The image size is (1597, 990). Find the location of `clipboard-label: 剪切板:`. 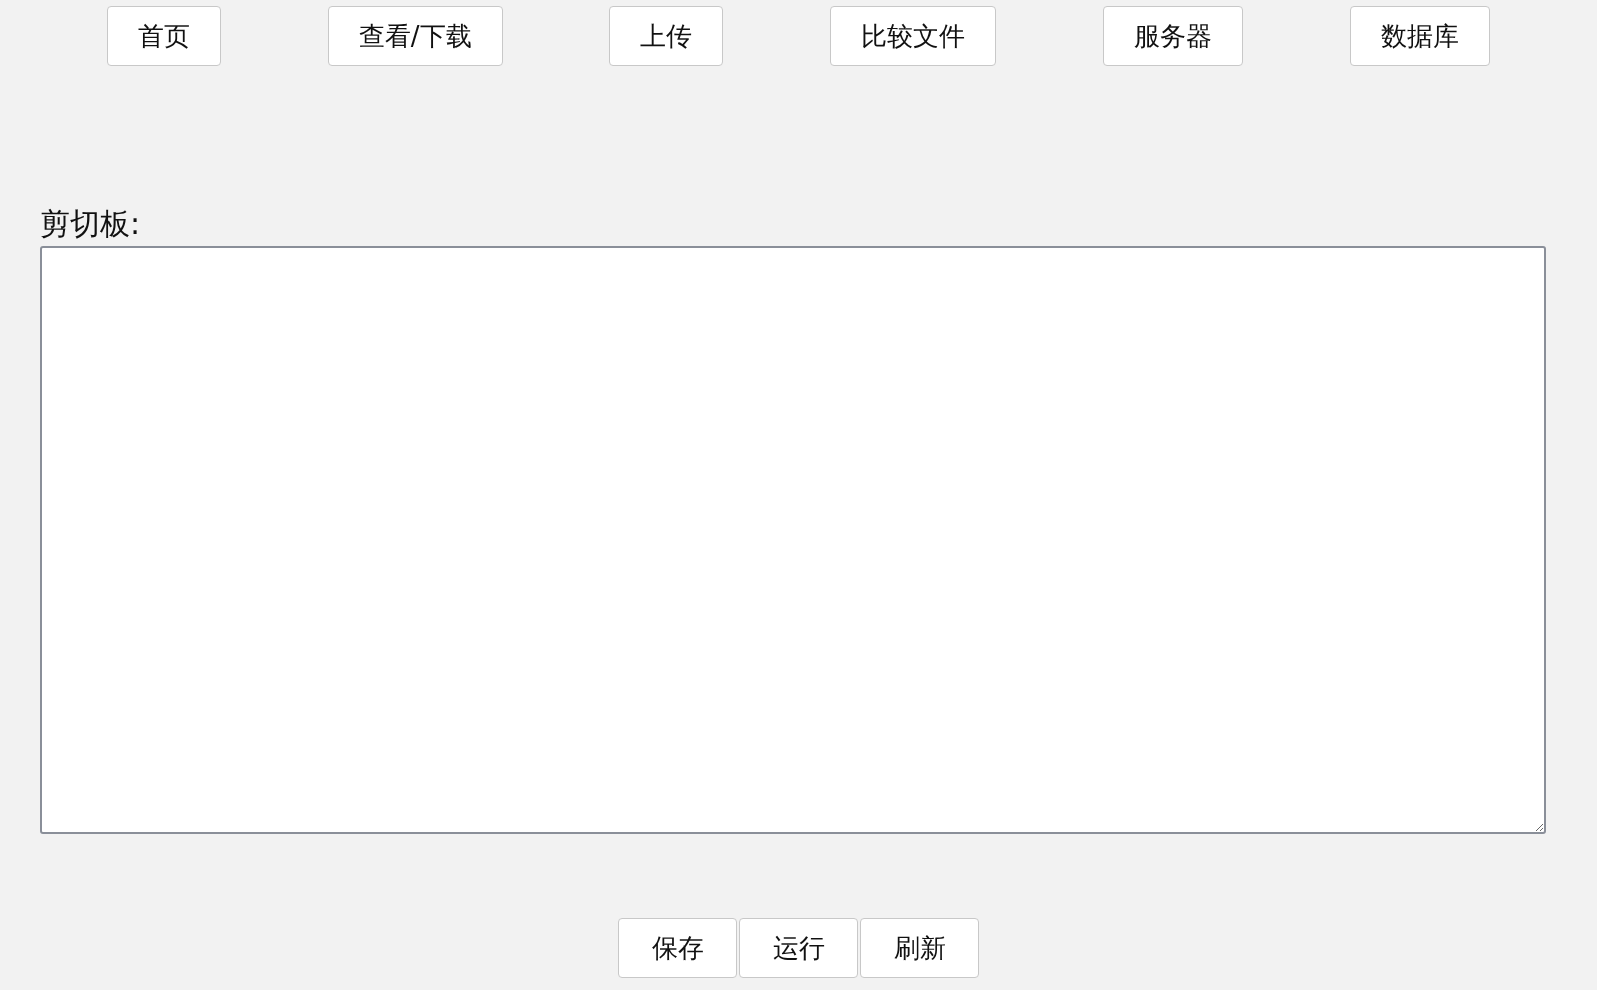

clipboard-label: 剪切板: is located at coordinates (91, 224).